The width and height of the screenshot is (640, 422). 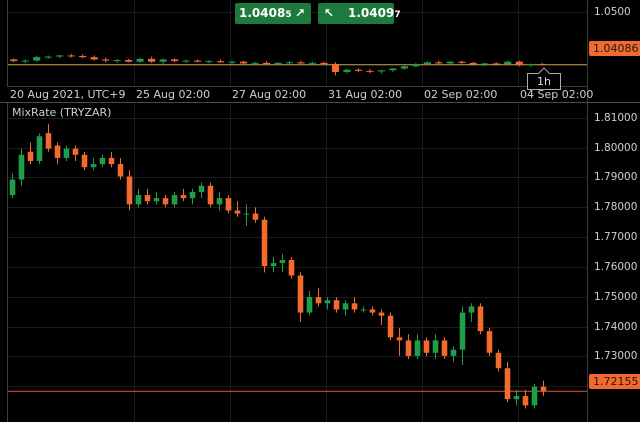 What do you see at coordinates (359, 13) in the screenshot?
I see `buy-button: ↖ 1.04097` at bounding box center [359, 13].